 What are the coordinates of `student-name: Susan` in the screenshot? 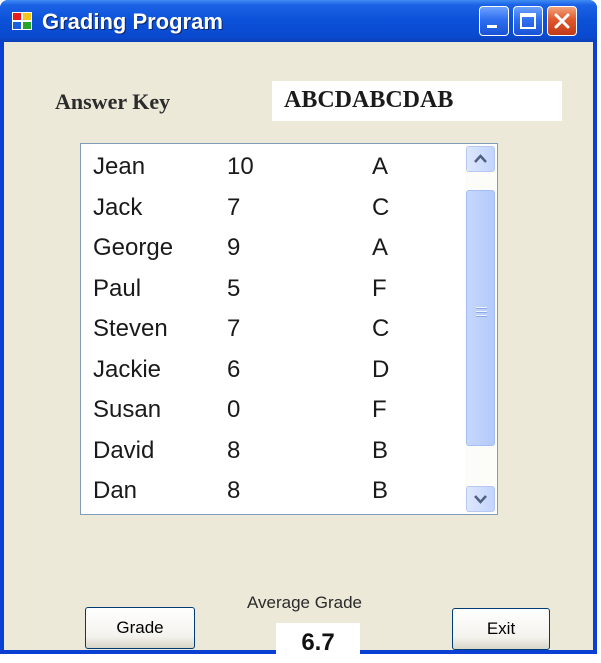 It's located at (127, 409).